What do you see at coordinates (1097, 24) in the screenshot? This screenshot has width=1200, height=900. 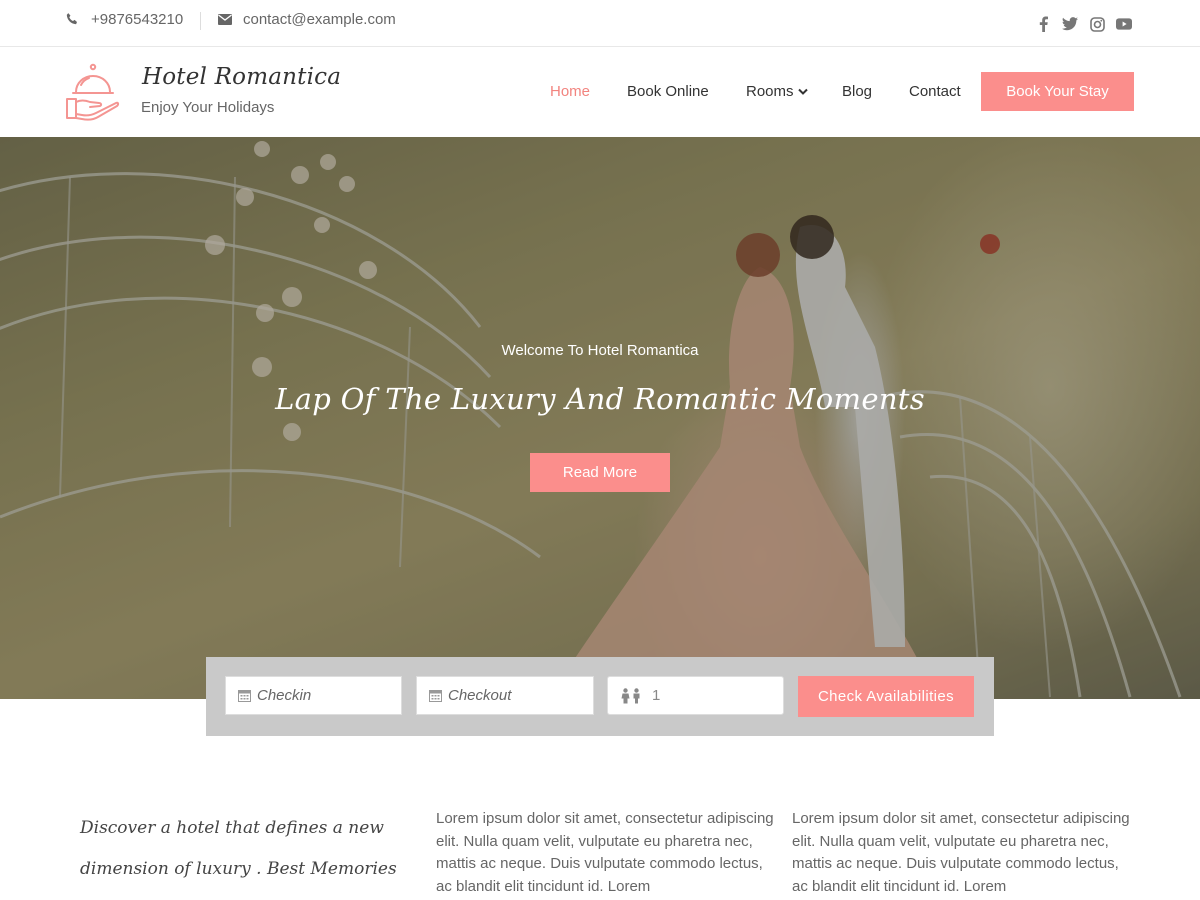 I see `instagram-icon` at bounding box center [1097, 24].